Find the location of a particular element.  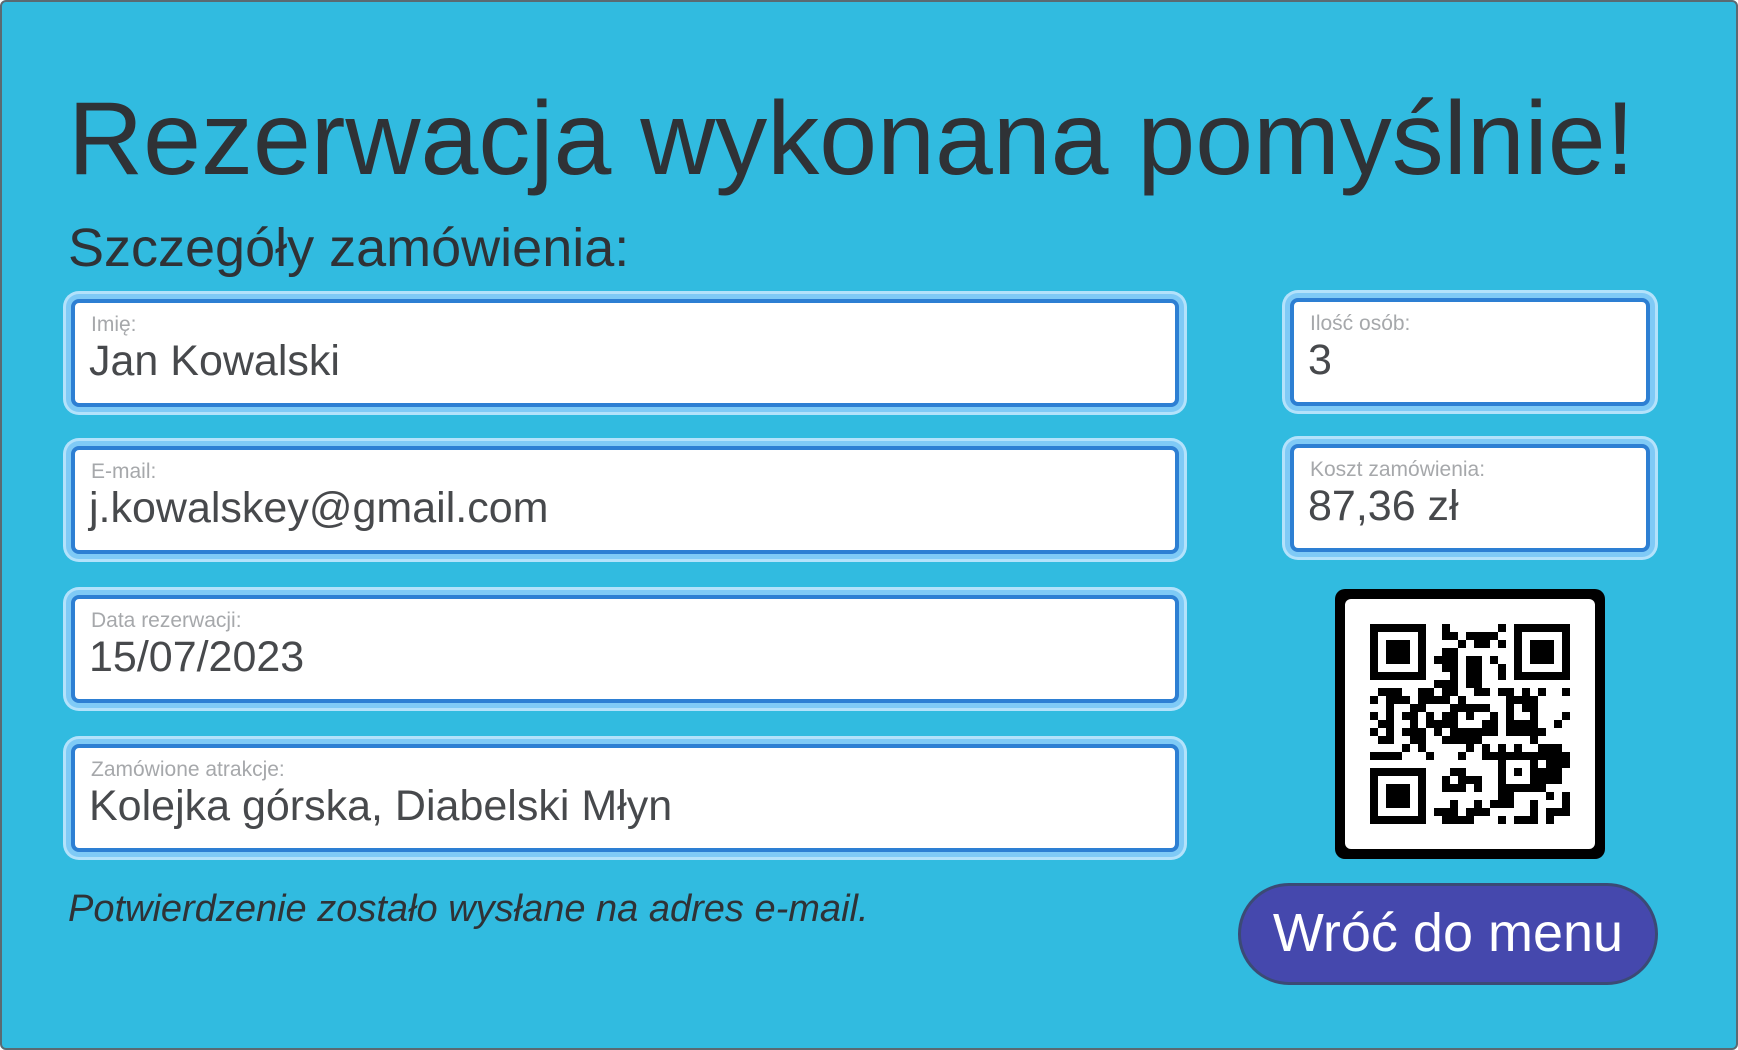

name-field-label: Imię: is located at coordinates (114, 324).